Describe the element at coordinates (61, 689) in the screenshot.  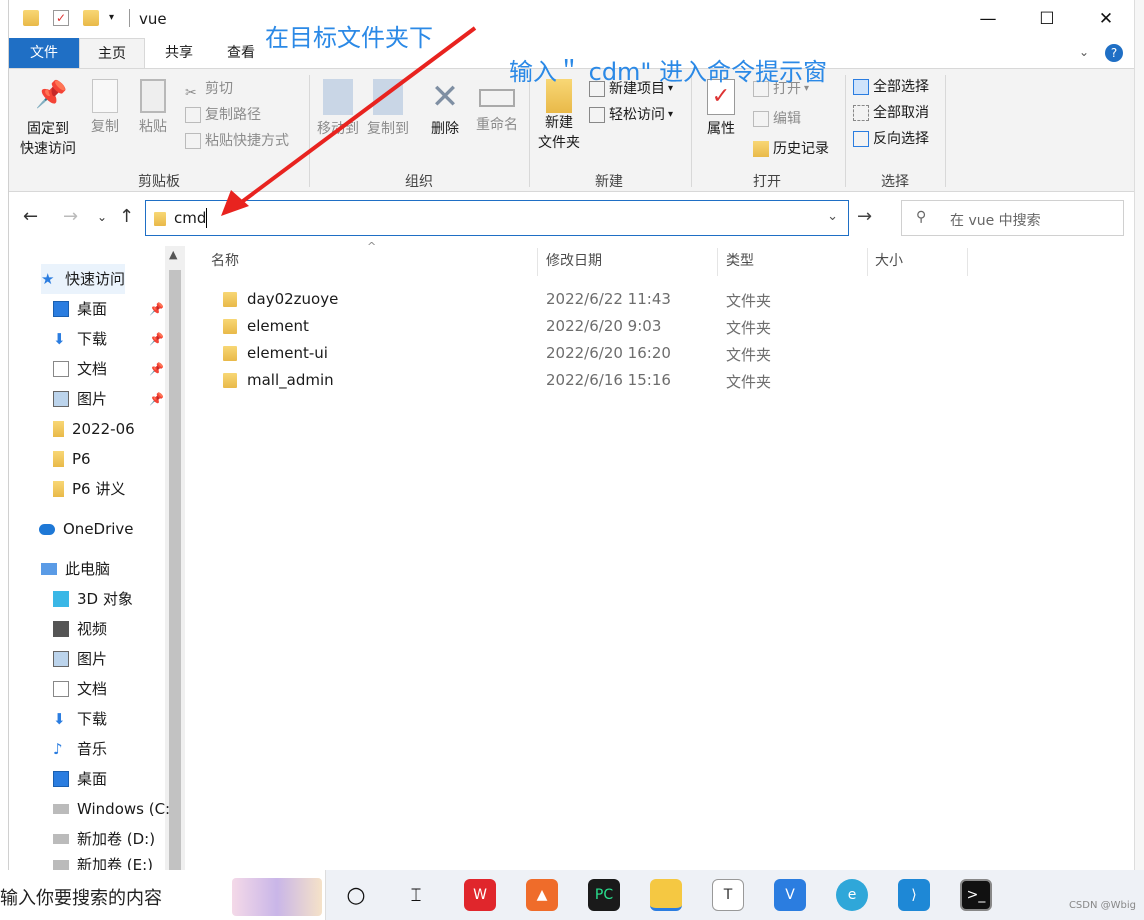
I see `document-icon` at that location.